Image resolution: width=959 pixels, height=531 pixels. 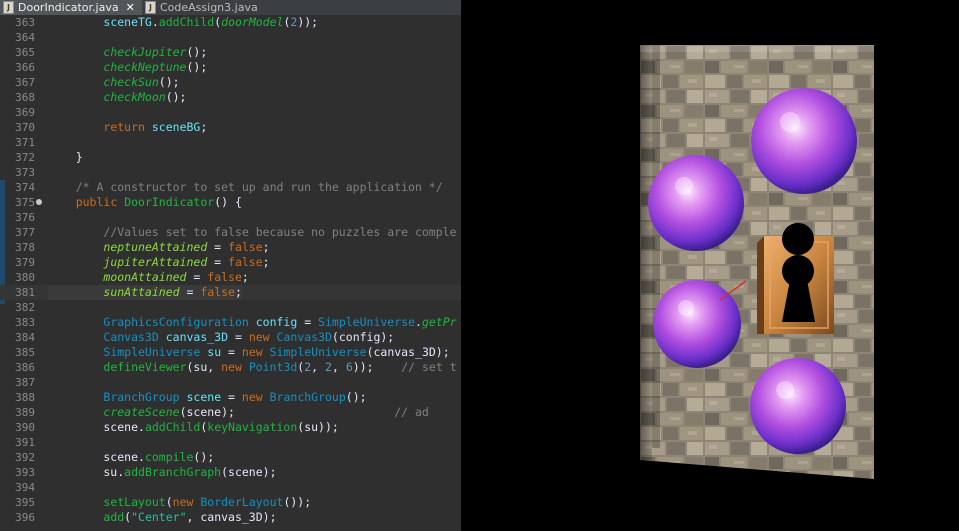 What do you see at coordinates (242, 502) in the screenshot?
I see `code-token: BorderLayout` at bounding box center [242, 502].